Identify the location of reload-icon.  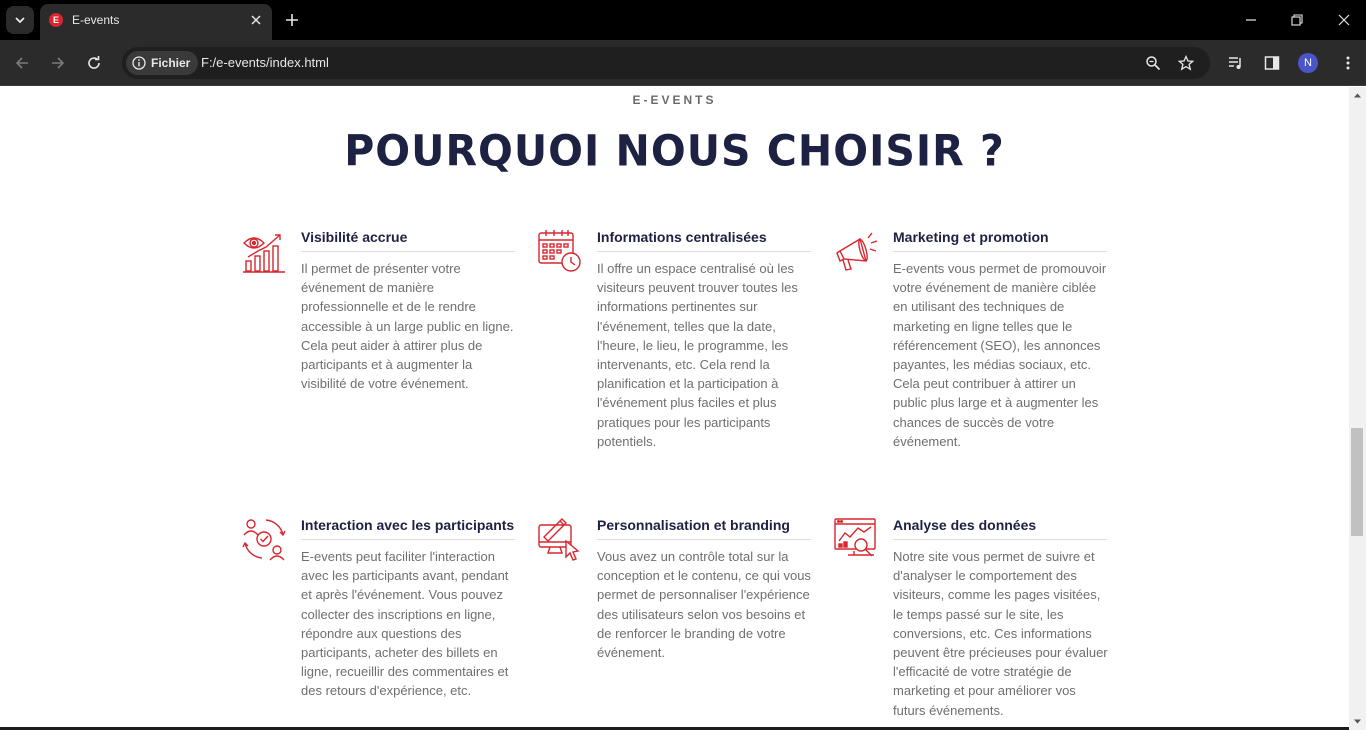
(94, 62).